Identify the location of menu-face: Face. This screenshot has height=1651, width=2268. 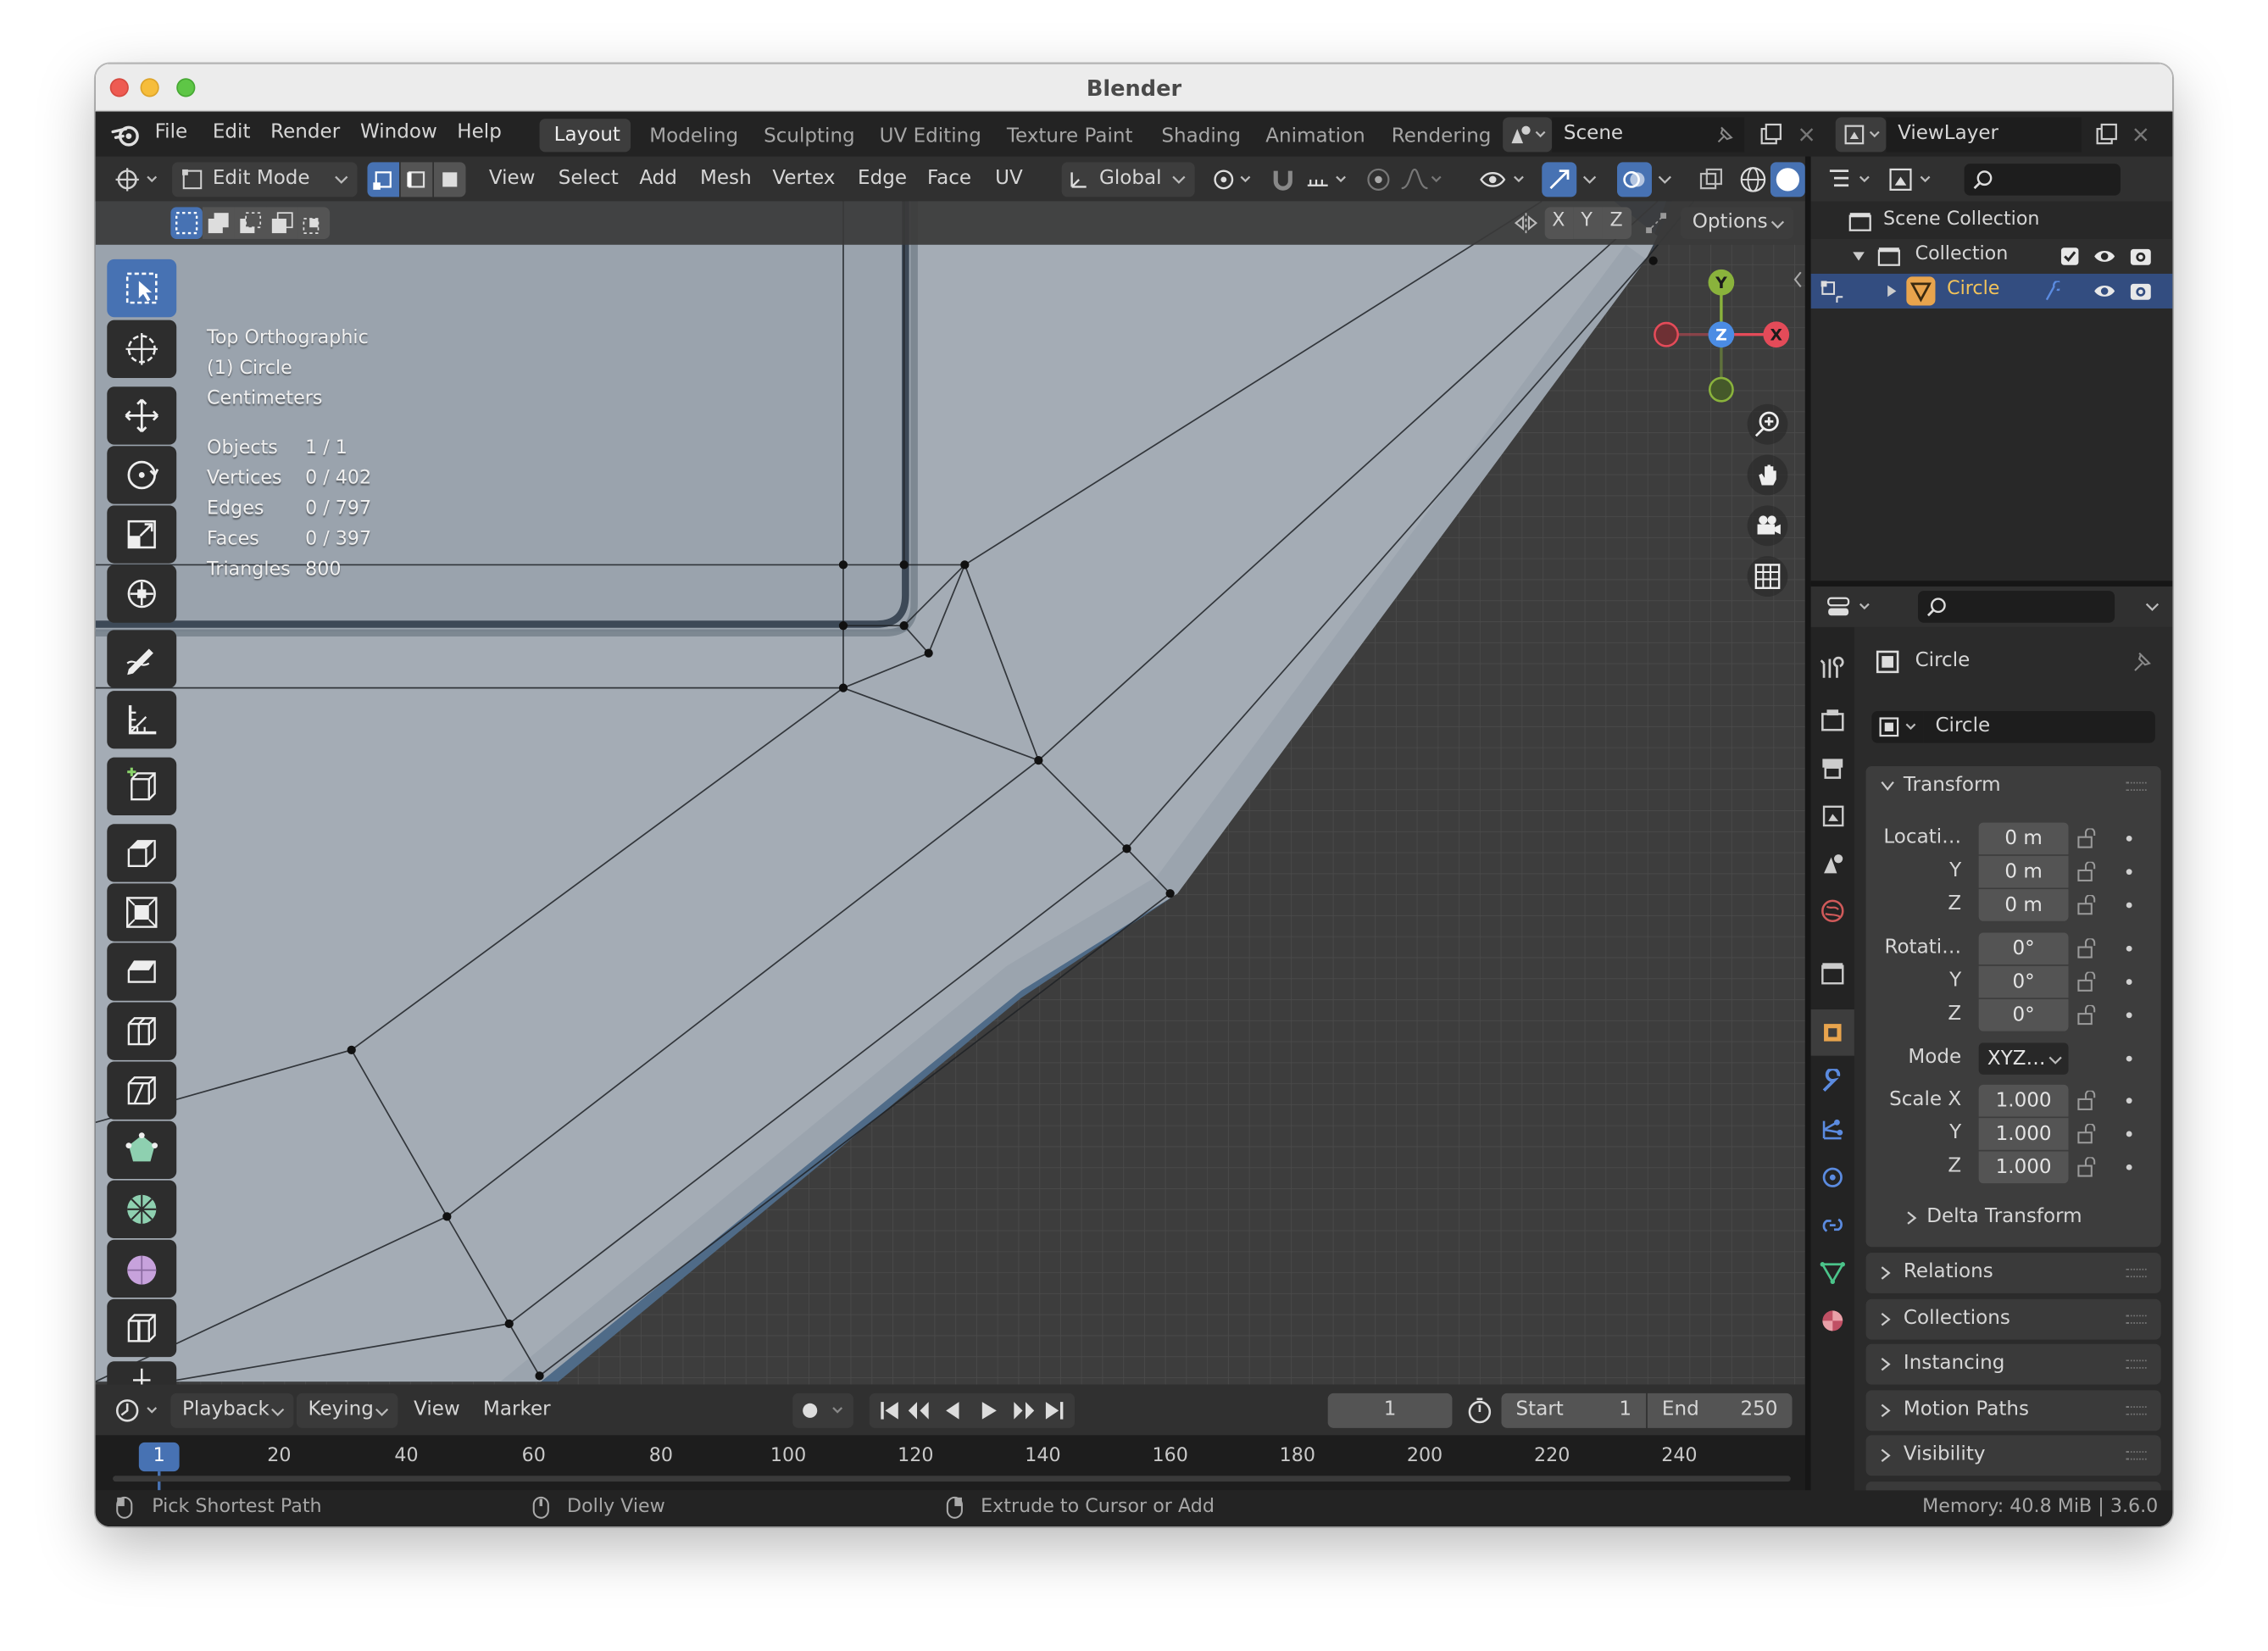
(949, 179).